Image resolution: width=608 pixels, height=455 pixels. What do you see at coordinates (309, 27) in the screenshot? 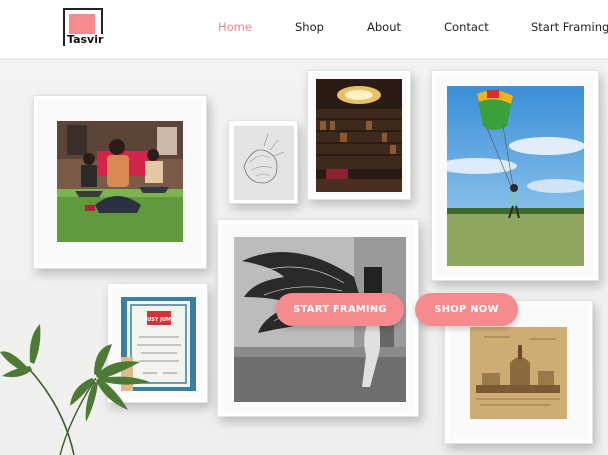
I see `nav-shop: Shop` at bounding box center [309, 27].